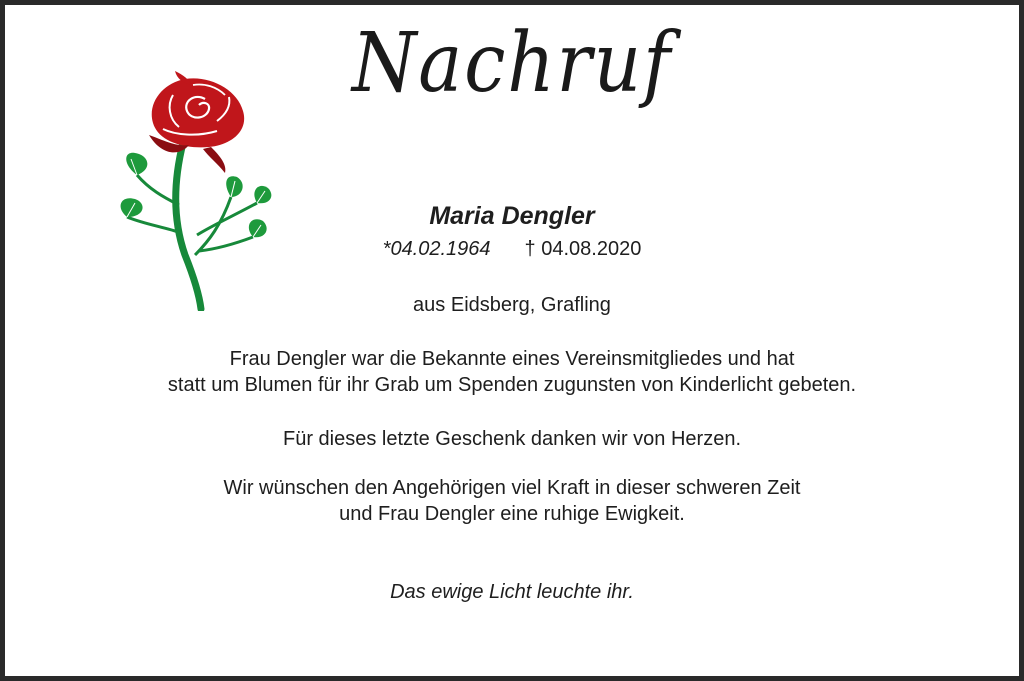 The height and width of the screenshot is (681, 1024). Describe the element at coordinates (512, 216) in the screenshot. I see `deceased-name: Maria Dengler` at that location.